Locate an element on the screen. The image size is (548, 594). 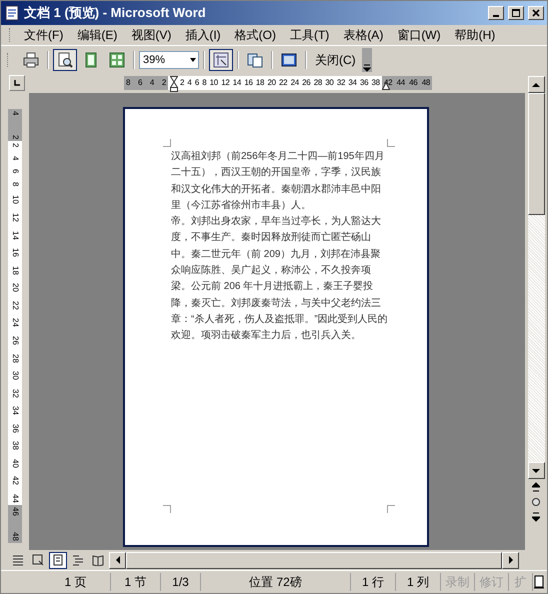
ruler-view-icon is located at coordinates (221, 60).